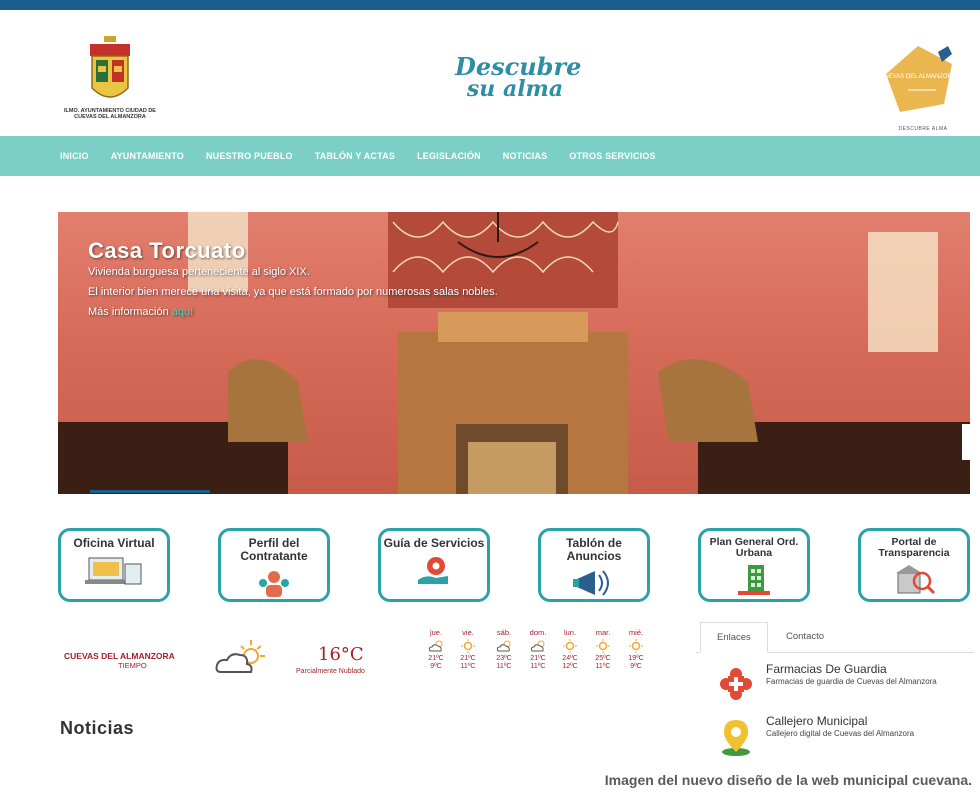 This screenshot has width=980, height=803. I want to click on forecast-day: mar. 25ºC 11ºC, so click(603, 649).